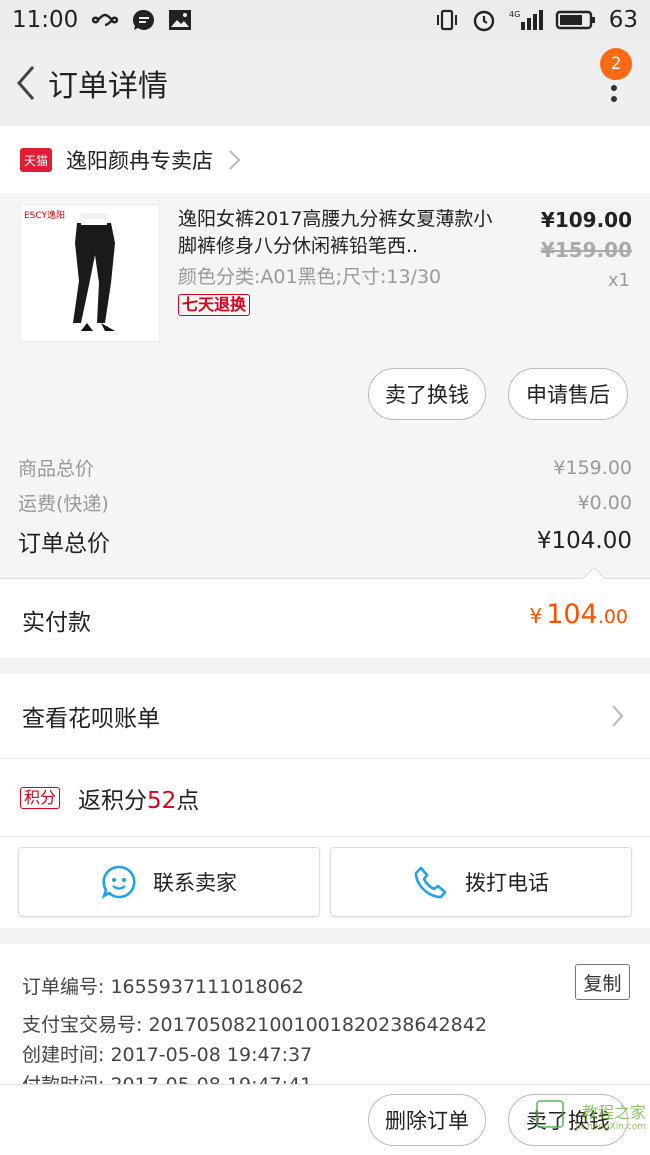 Image resolution: width=650 pixels, height=1155 pixels. What do you see at coordinates (108, 86) in the screenshot?
I see `page-title: 订单详情` at bounding box center [108, 86].